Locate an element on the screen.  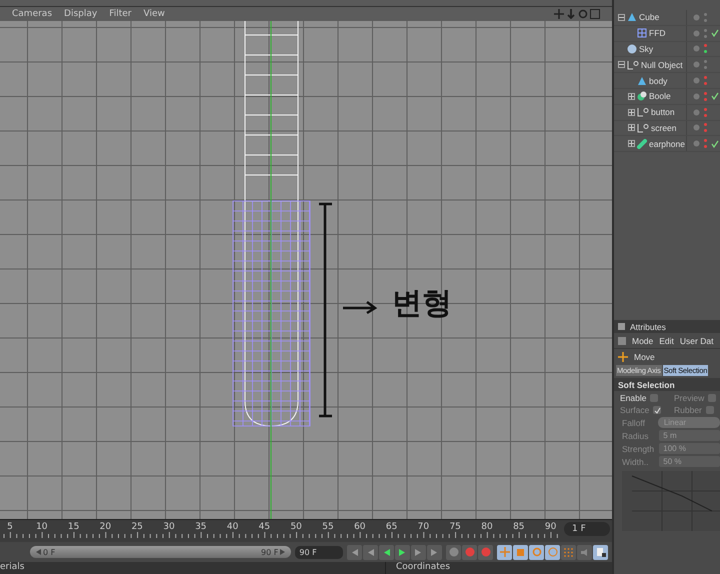
object-row: screen is located at coordinates (667, 128).